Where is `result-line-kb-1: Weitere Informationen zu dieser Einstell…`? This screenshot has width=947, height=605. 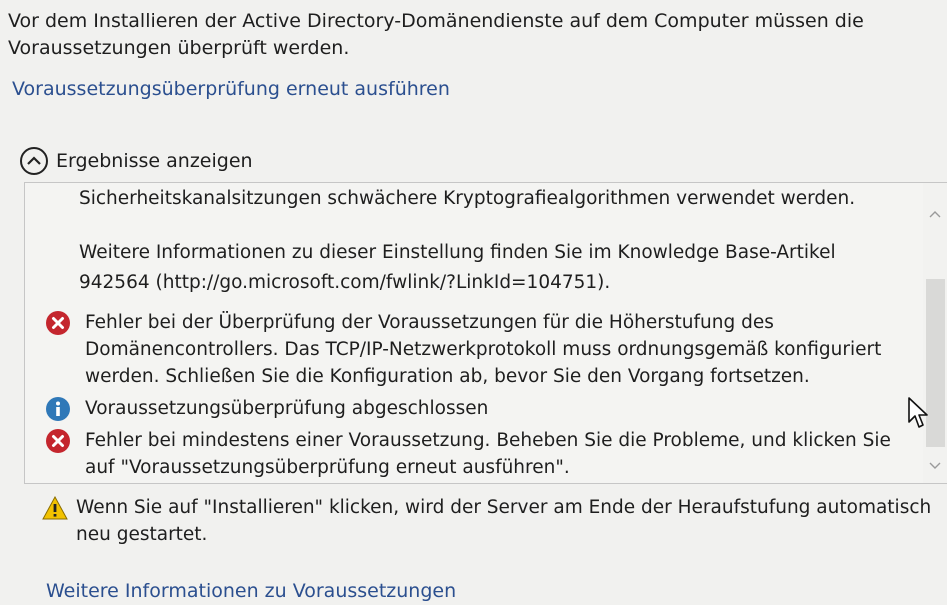
result-line-kb-1: Weitere Informationen zu dieser Einstell… is located at coordinates (457, 252).